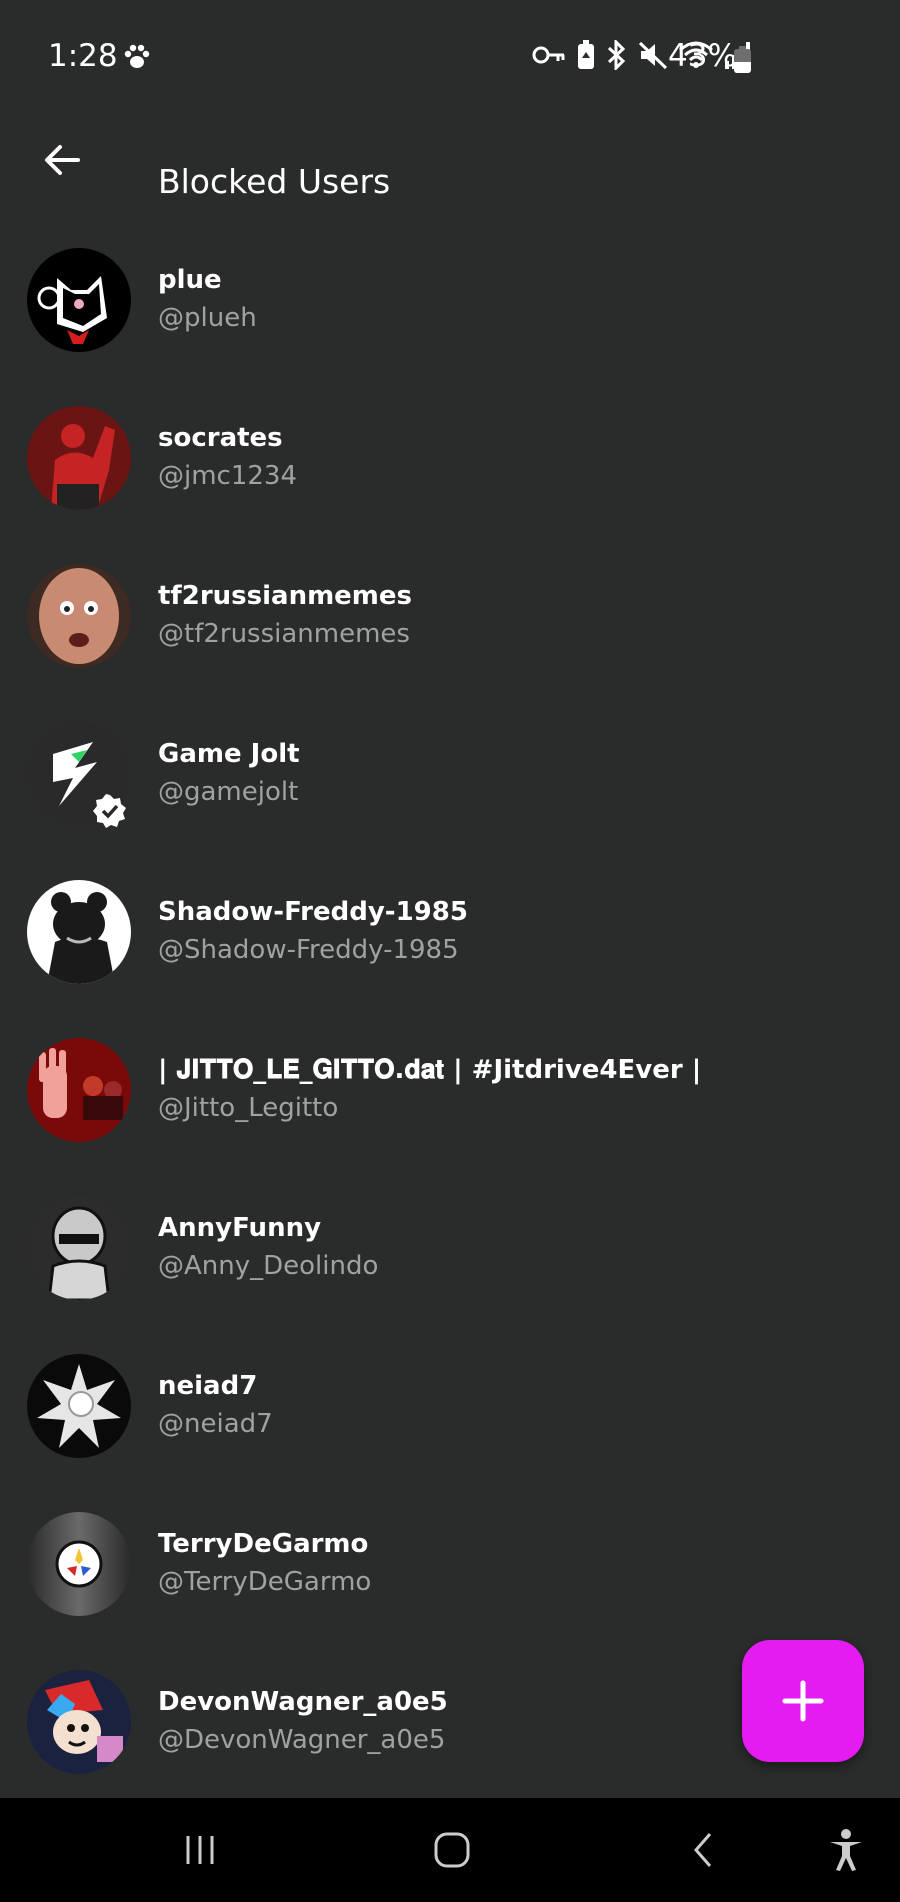 This screenshot has height=1902, width=900. What do you see at coordinates (653, 55) in the screenshot?
I see `mute-icon` at bounding box center [653, 55].